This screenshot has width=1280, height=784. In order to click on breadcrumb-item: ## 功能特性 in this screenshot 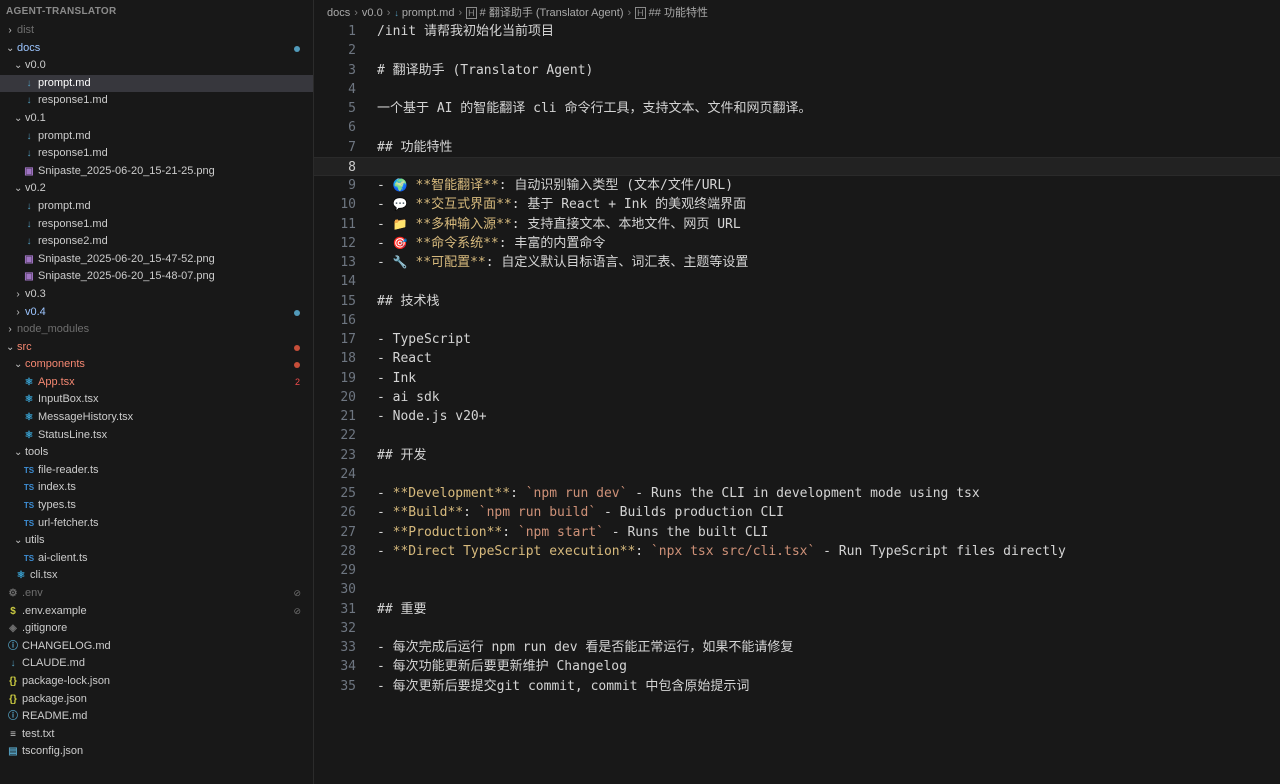, I will do `click(678, 13)`.